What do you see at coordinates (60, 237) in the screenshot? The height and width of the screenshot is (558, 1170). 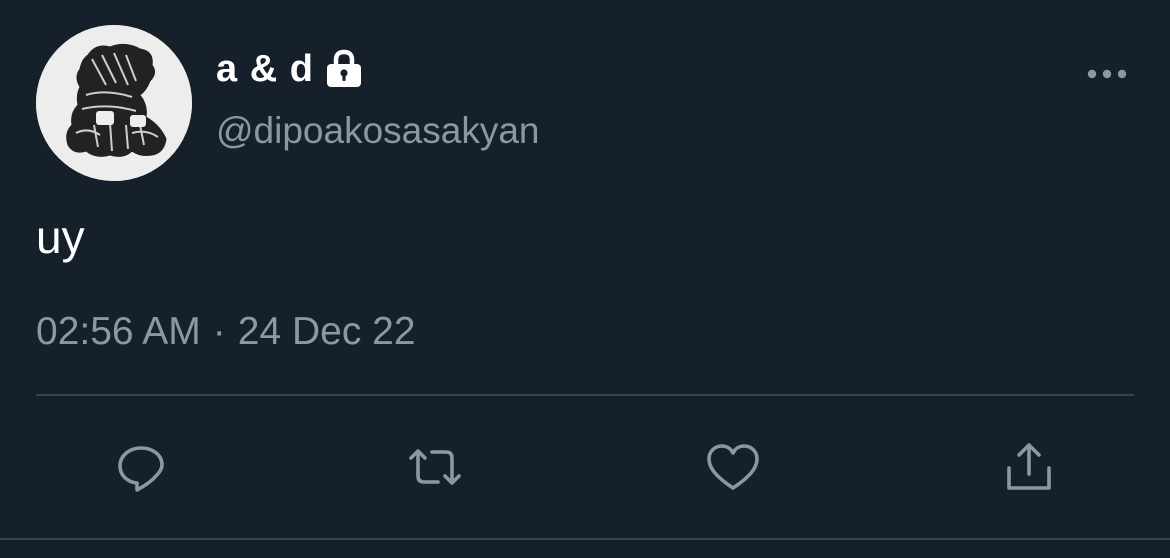 I see `tweet-text: uy` at bounding box center [60, 237].